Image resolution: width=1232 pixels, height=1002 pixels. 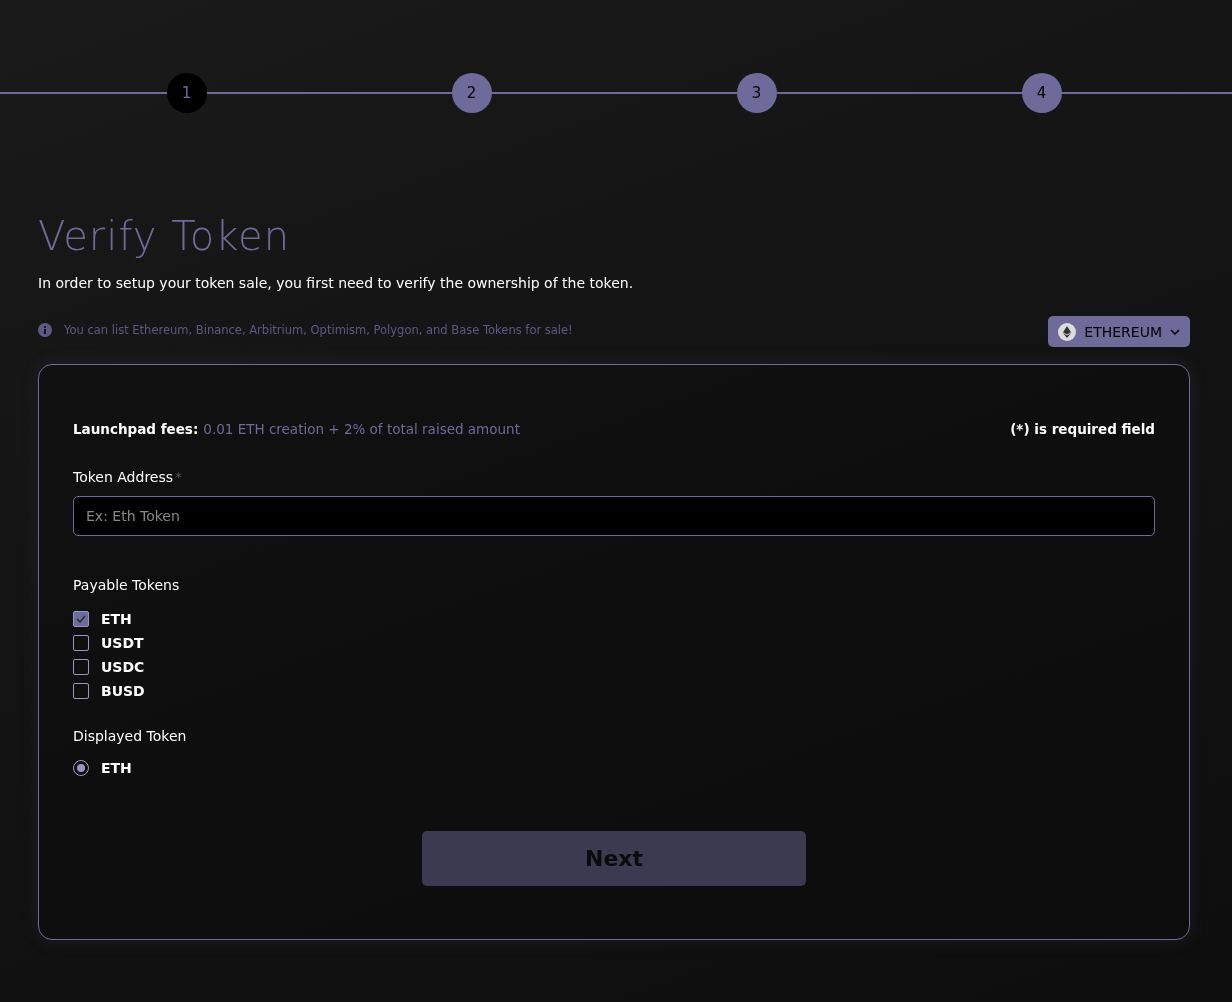 I want to click on field-label: Displayed Token, so click(x=130, y=736).